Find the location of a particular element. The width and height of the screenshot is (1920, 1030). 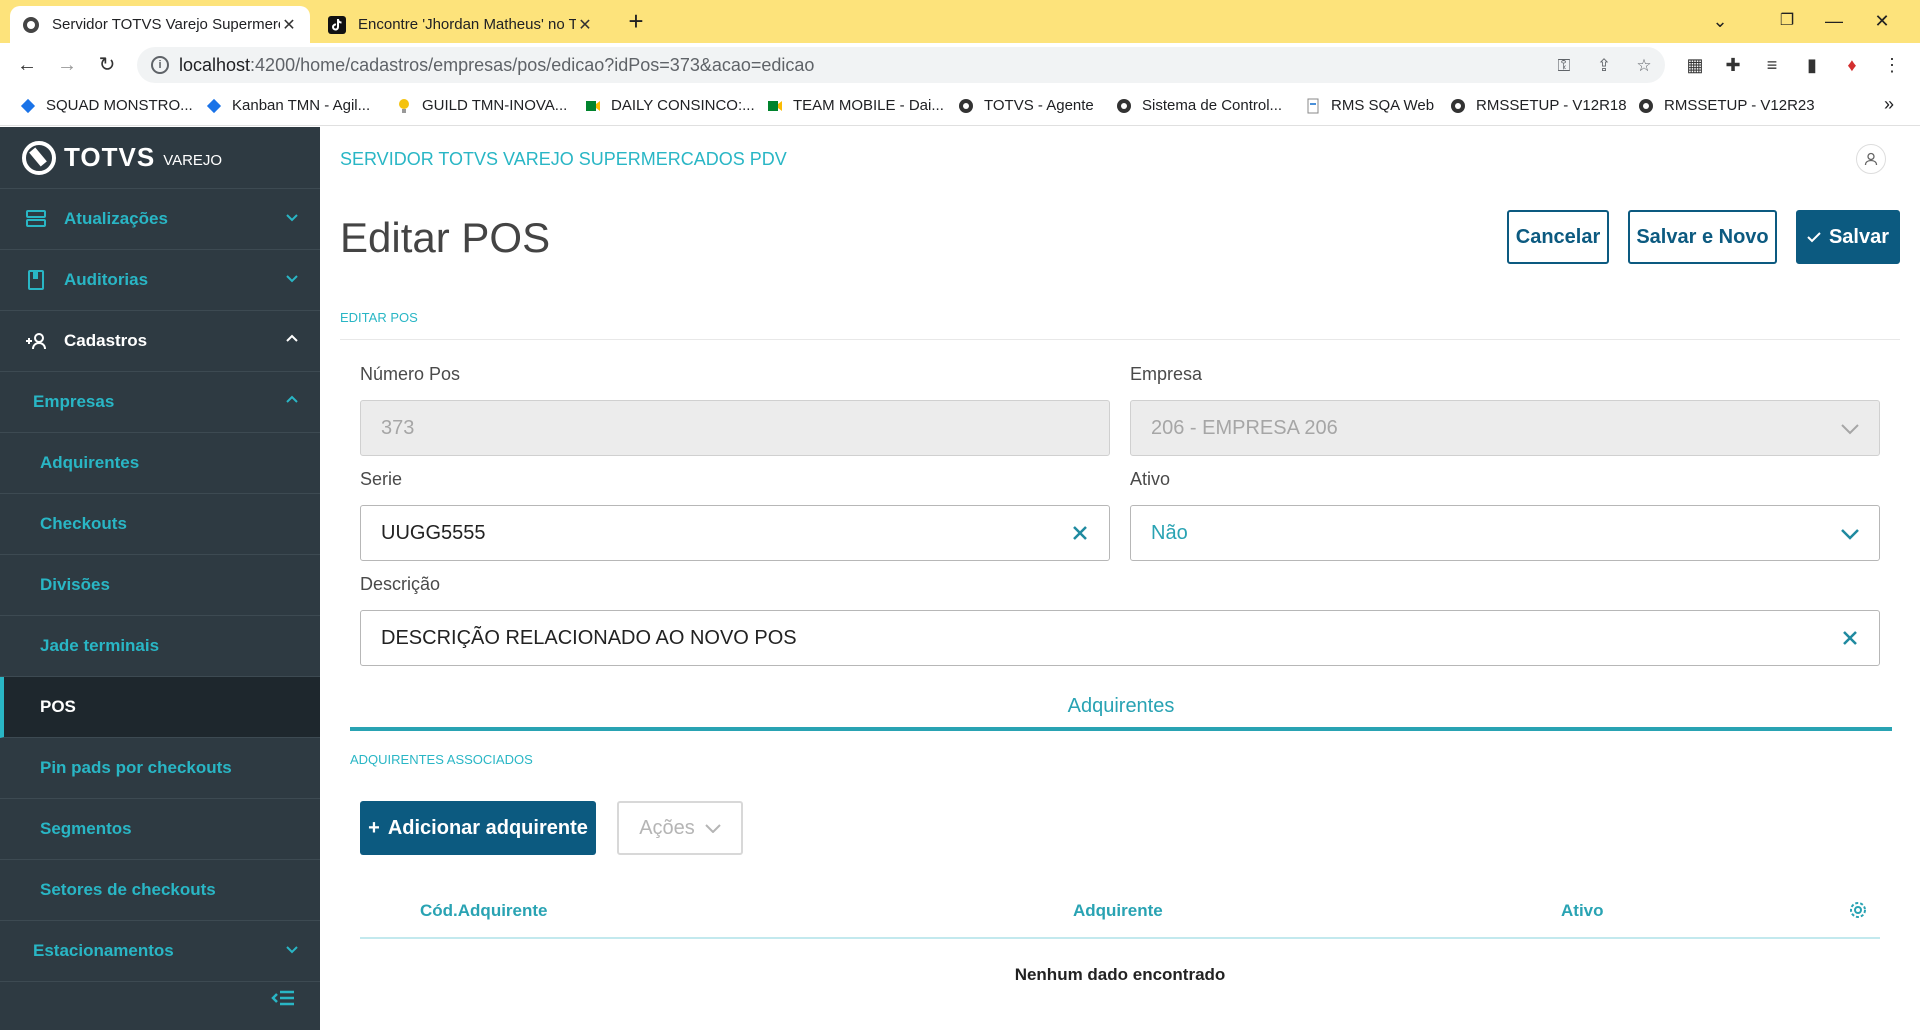

side-panel-icon: ▮ is located at coordinates (1812, 65).